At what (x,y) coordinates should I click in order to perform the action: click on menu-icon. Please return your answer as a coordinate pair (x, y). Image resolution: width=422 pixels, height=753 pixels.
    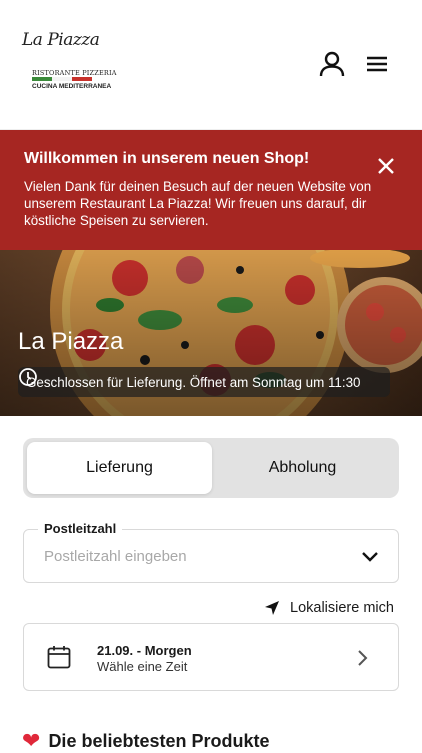
    Looking at the image, I should click on (377, 64).